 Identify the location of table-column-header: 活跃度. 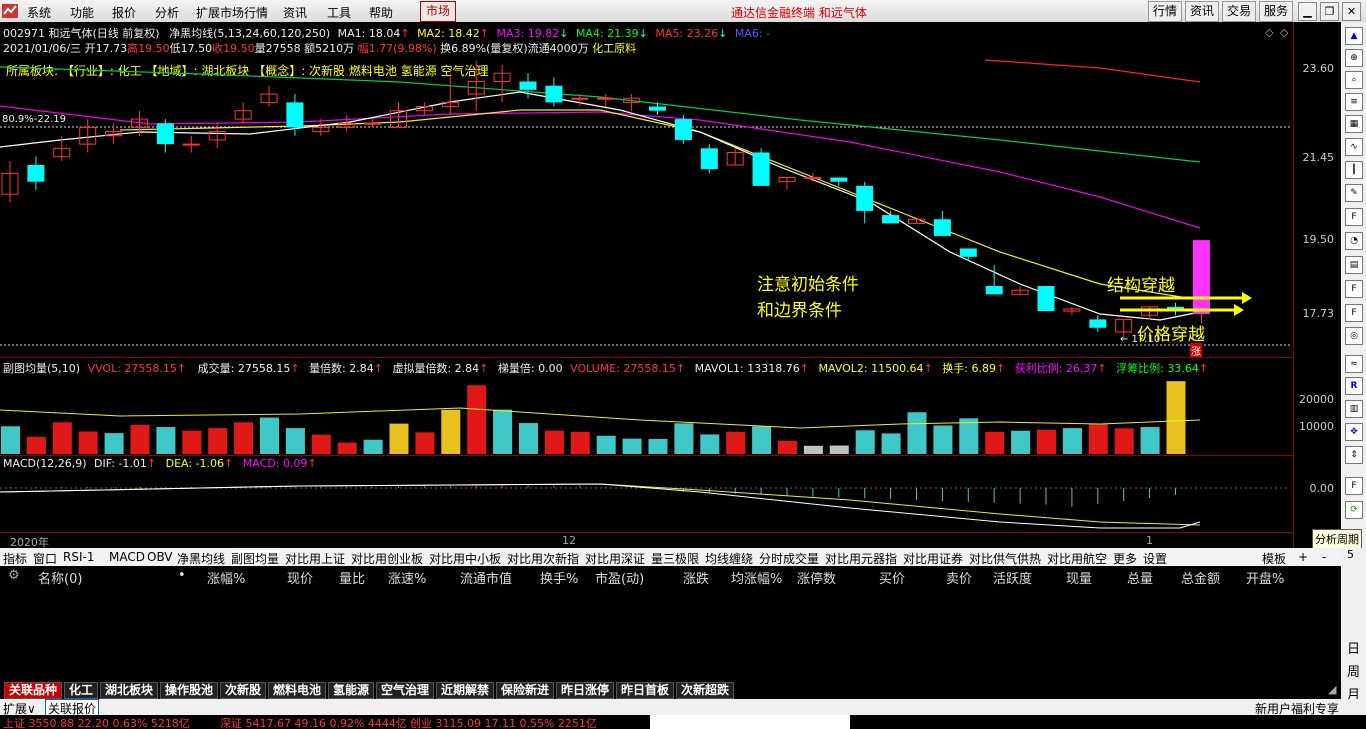
(1012, 577).